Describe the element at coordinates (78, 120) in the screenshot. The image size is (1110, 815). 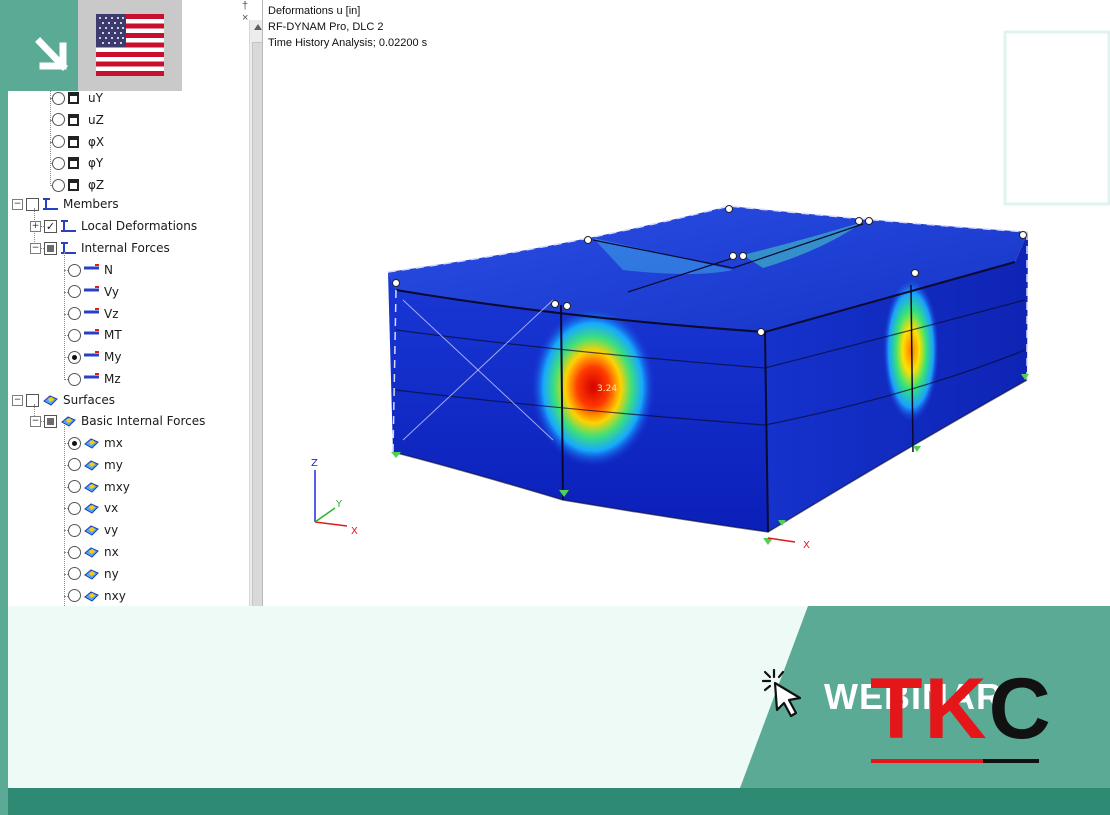
I see `node-result-item: uZ` at that location.